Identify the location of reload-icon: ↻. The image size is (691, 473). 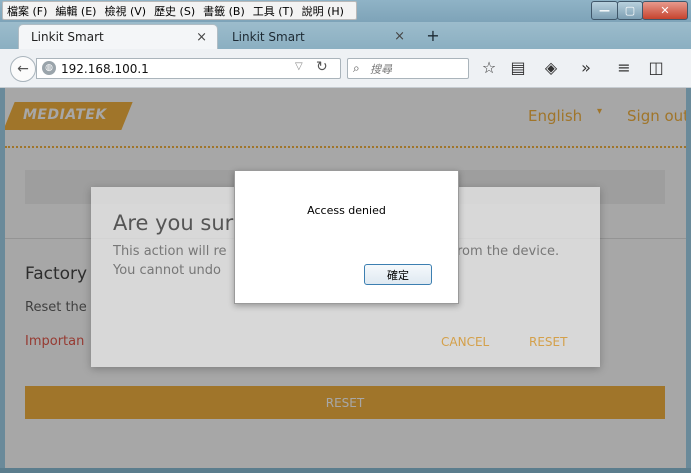
(322, 67).